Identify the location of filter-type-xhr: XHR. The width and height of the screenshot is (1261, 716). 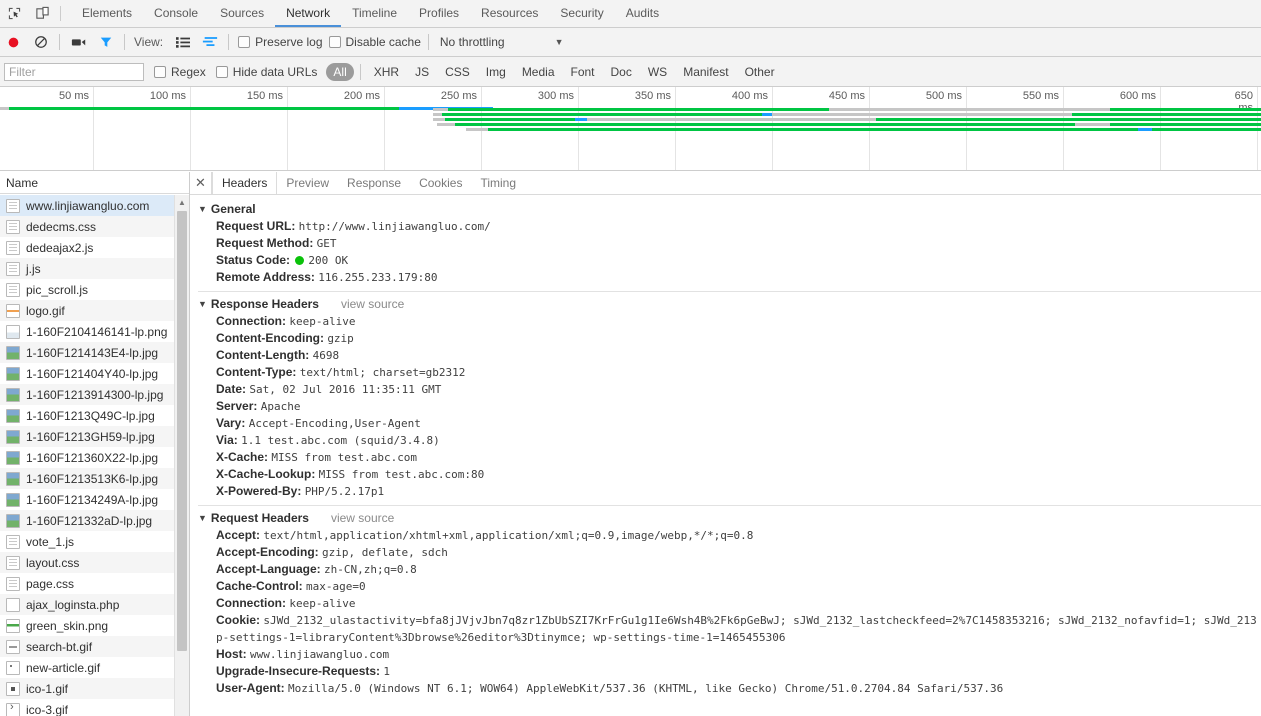
(386, 72).